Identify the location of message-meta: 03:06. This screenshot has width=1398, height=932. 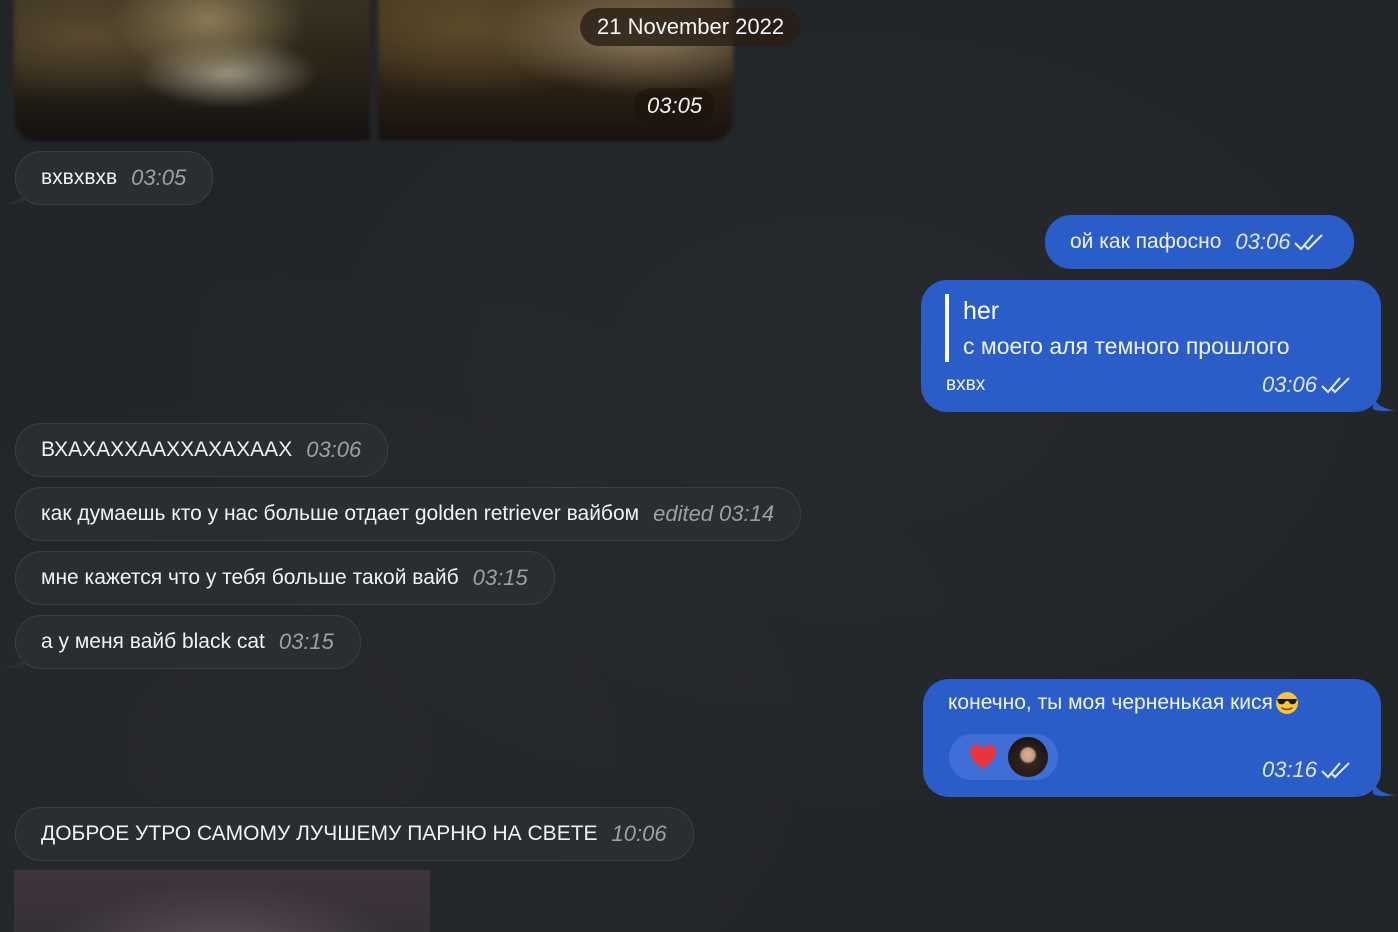
(1307, 385).